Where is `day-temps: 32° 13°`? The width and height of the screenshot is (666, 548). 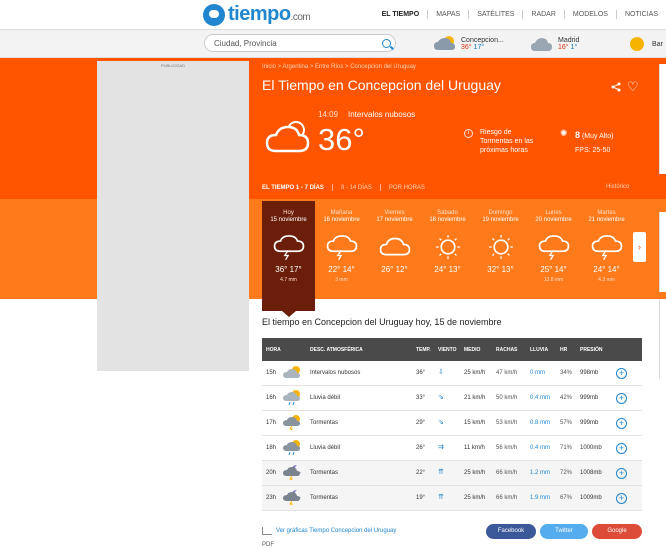
day-temps: 32° 13° is located at coordinates (500, 269).